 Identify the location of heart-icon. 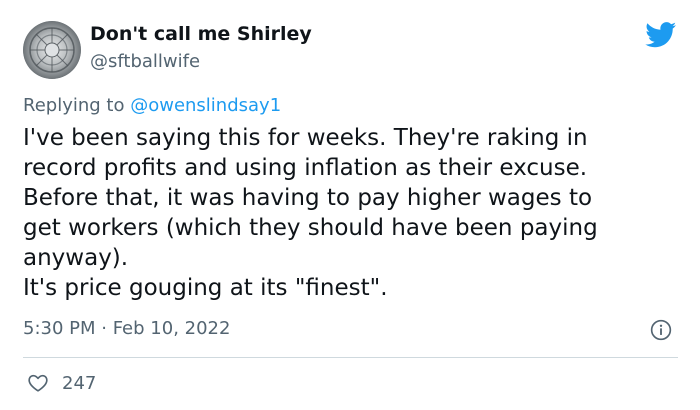
(38, 383).